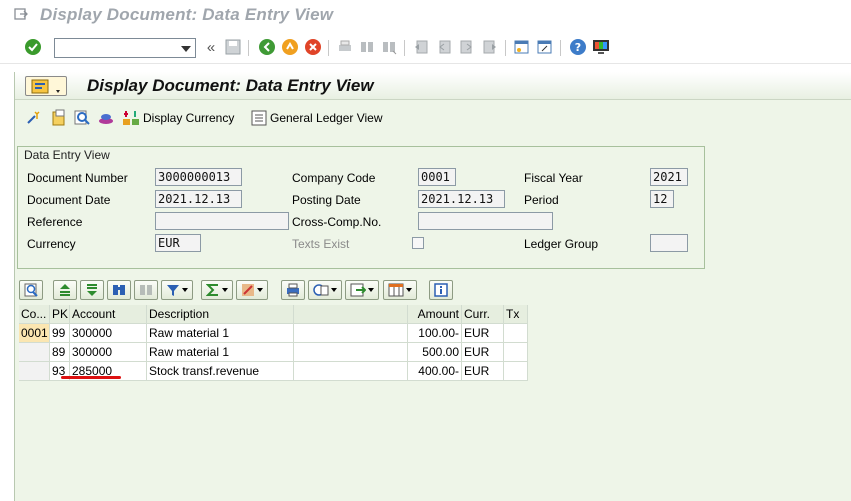 This screenshot has height=501, width=851. I want to click on tax-button, so click(106, 118).